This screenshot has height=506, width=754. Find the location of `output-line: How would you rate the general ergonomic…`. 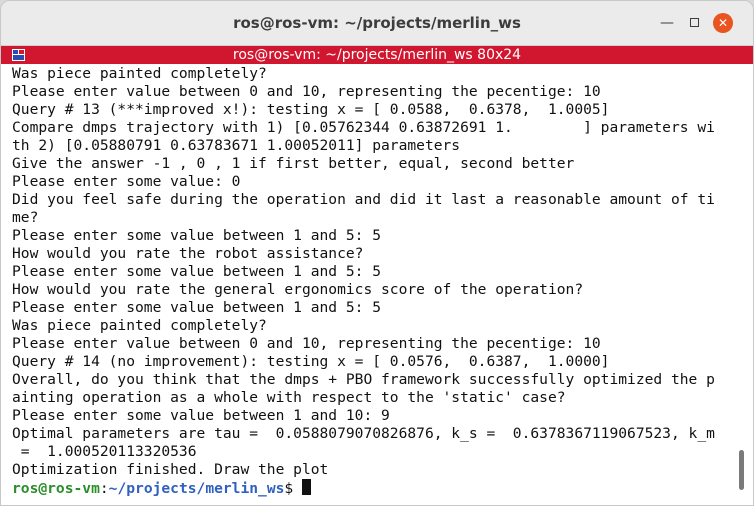

output-line: How would you rate the general ergonomic… is located at coordinates (298, 289).